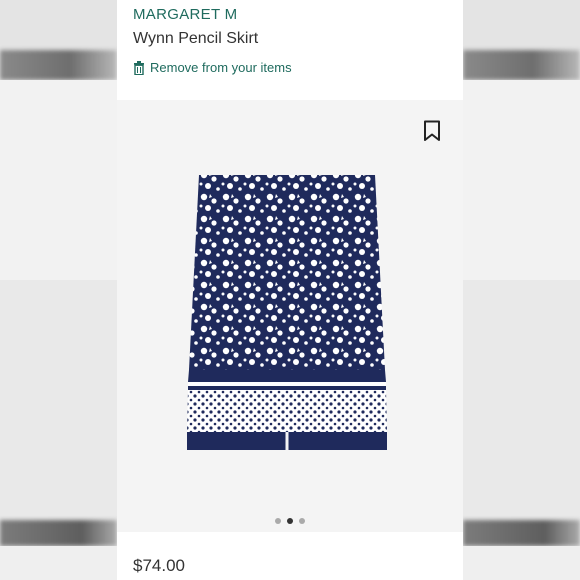 The width and height of the screenshot is (580, 580). What do you see at coordinates (196, 38) in the screenshot?
I see `product-title: Wynn Pencil Skirt` at bounding box center [196, 38].